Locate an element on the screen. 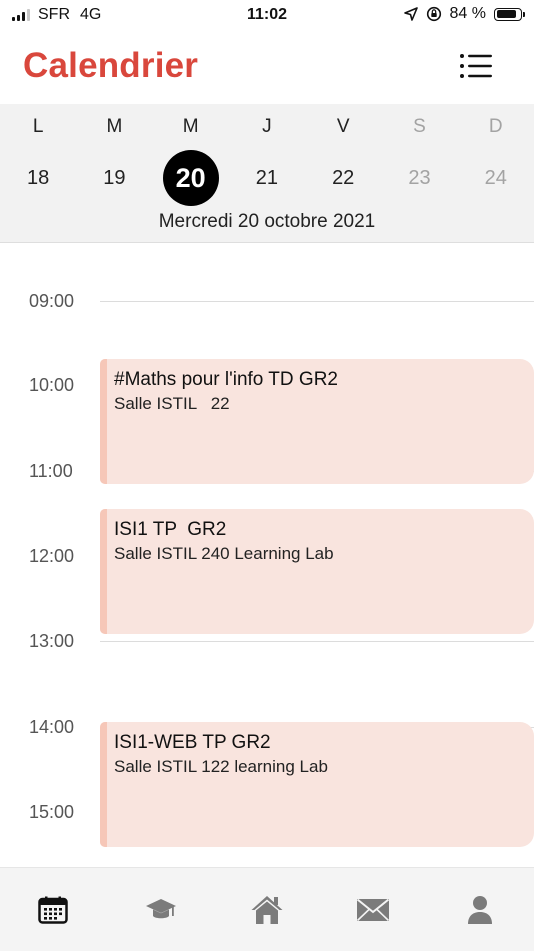  weekday-letter: J is located at coordinates (267, 126).